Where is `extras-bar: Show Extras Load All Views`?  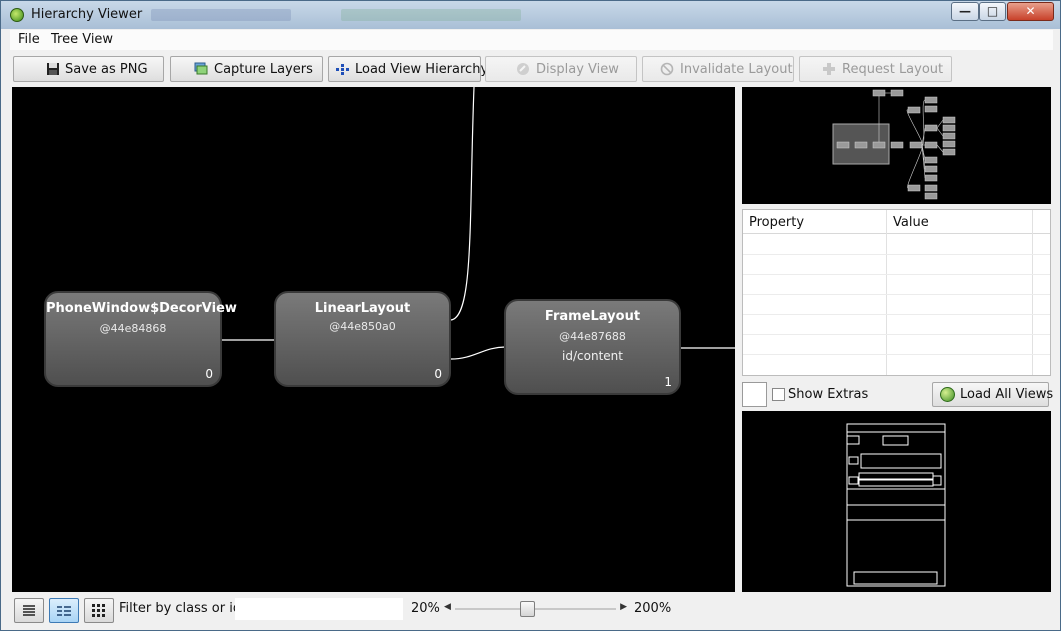 extras-bar: Show Extras Load All Views is located at coordinates (897, 394).